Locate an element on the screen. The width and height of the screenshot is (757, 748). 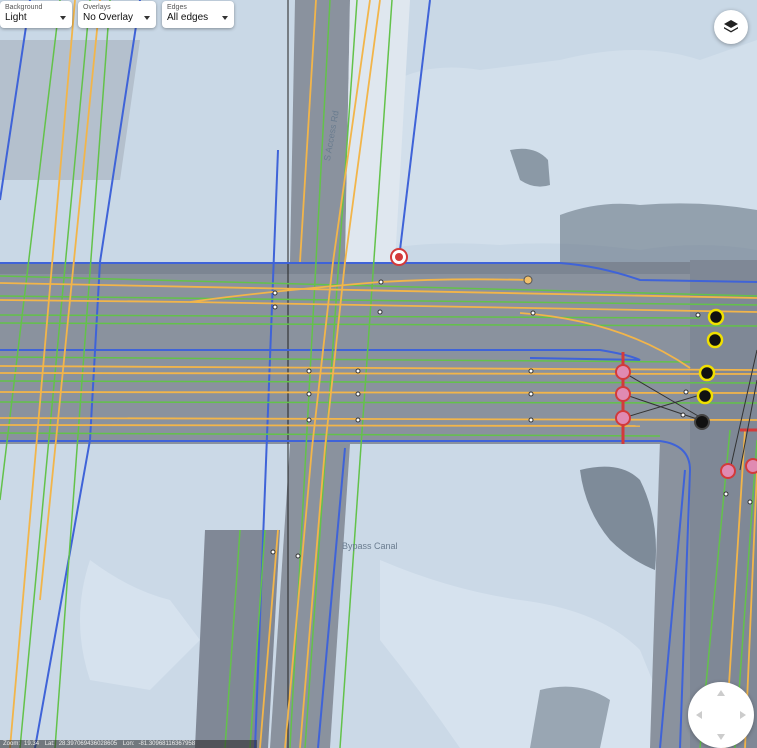
lat-label: Lat: is located at coordinates (49, 744).